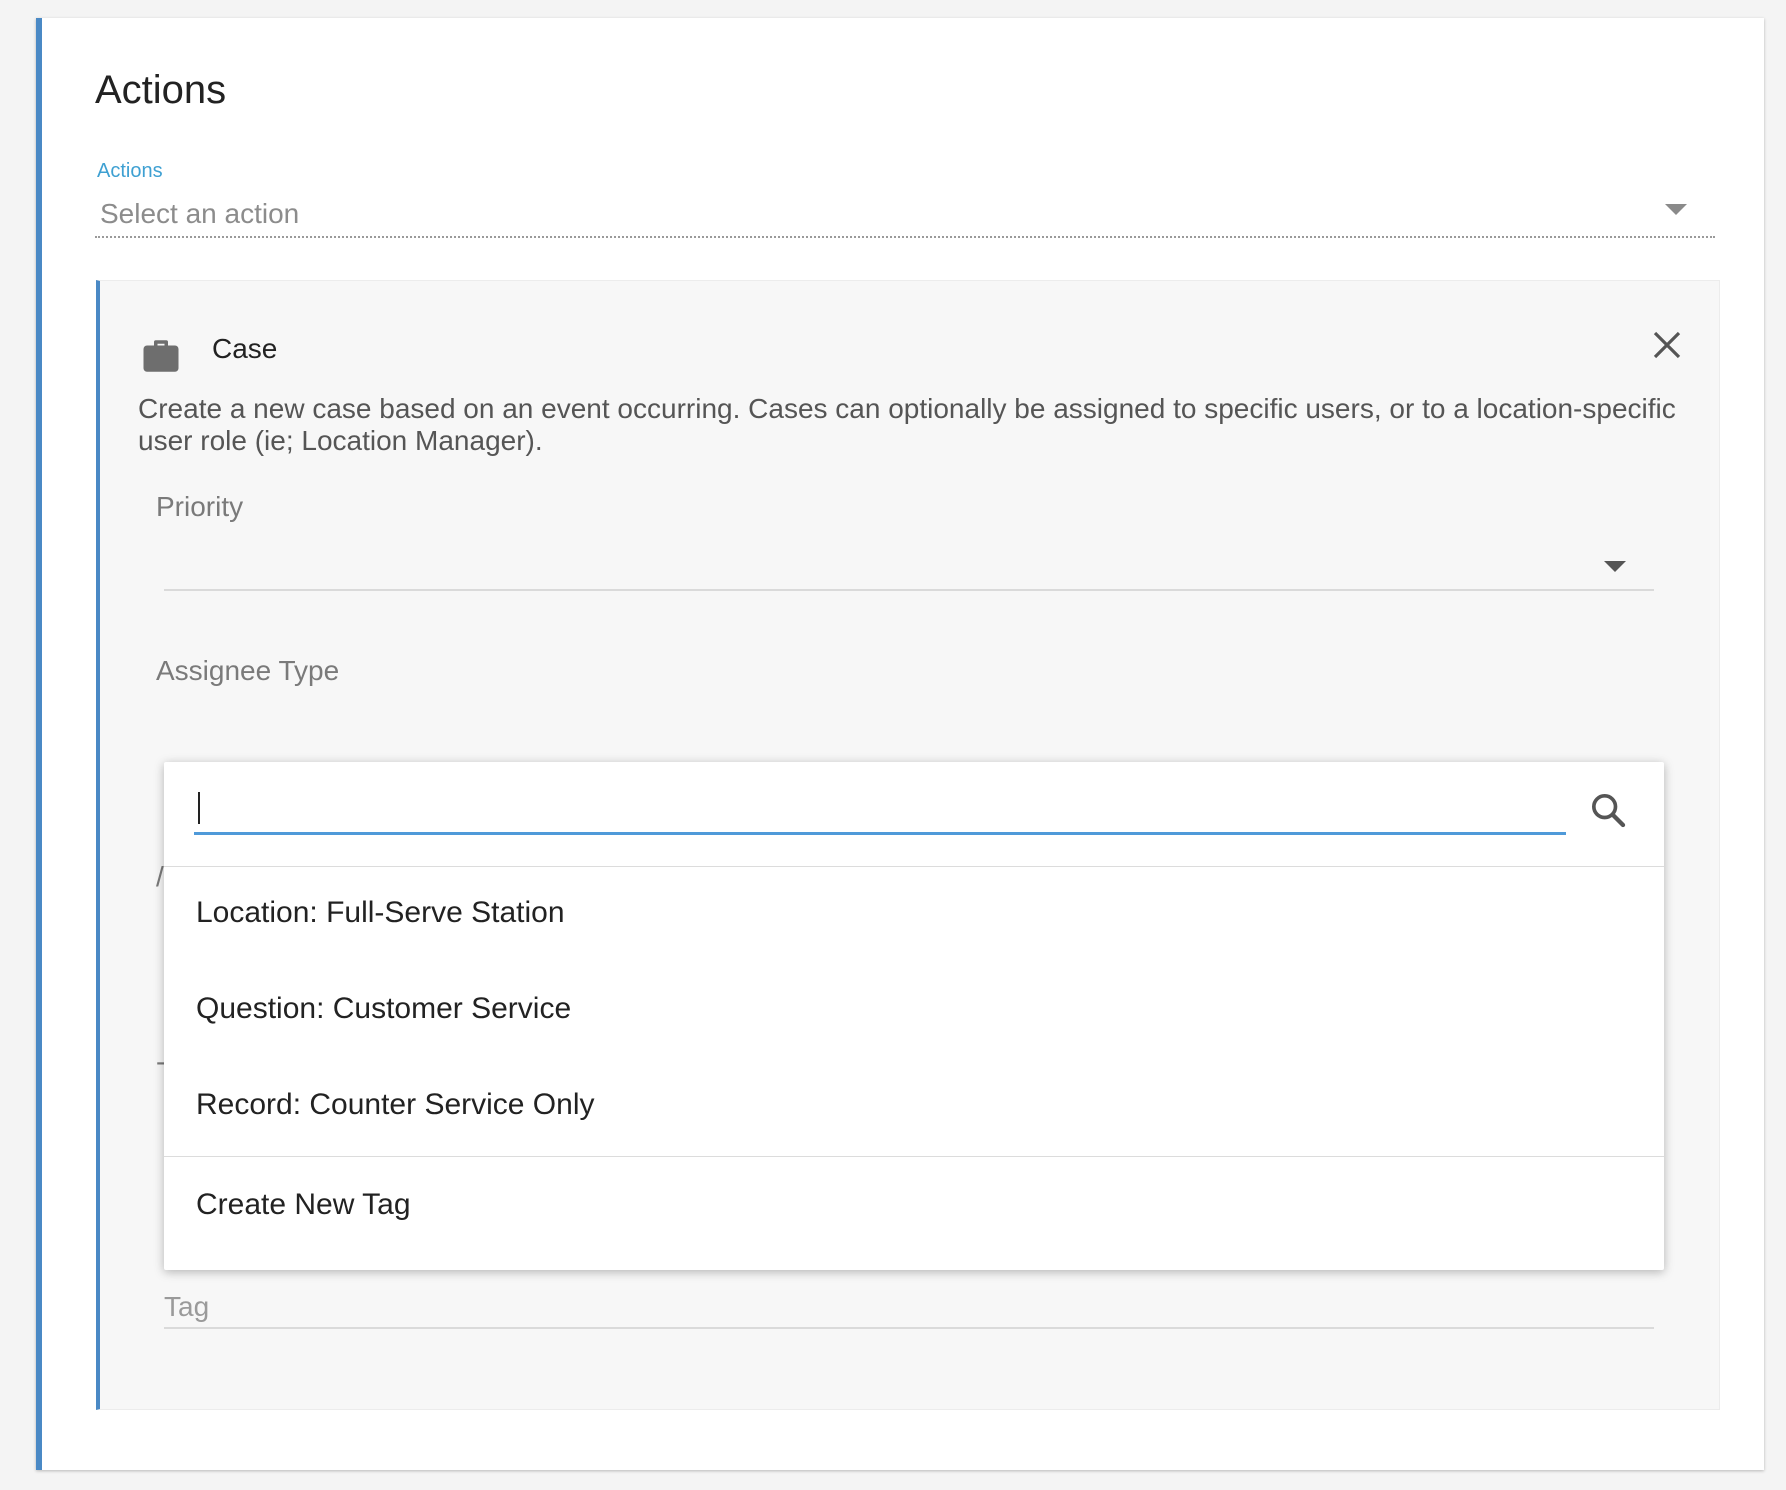  What do you see at coordinates (914, 1106) in the screenshot?
I see `dropdown-option: Record: Counter Service Only` at bounding box center [914, 1106].